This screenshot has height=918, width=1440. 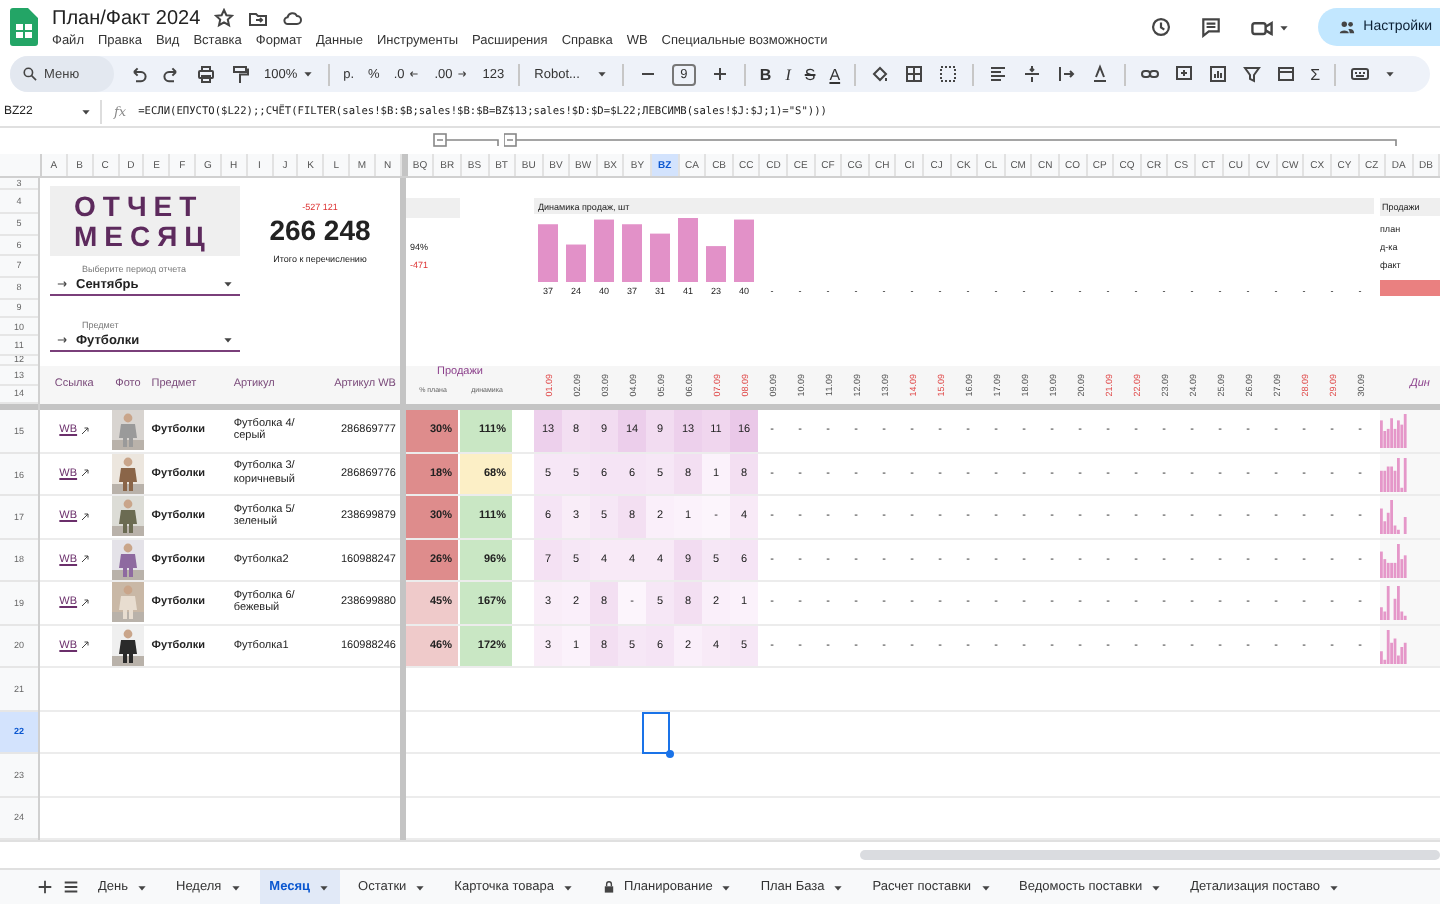 What do you see at coordinates (1150, 855) in the screenshot?
I see `scrollbar` at bounding box center [1150, 855].